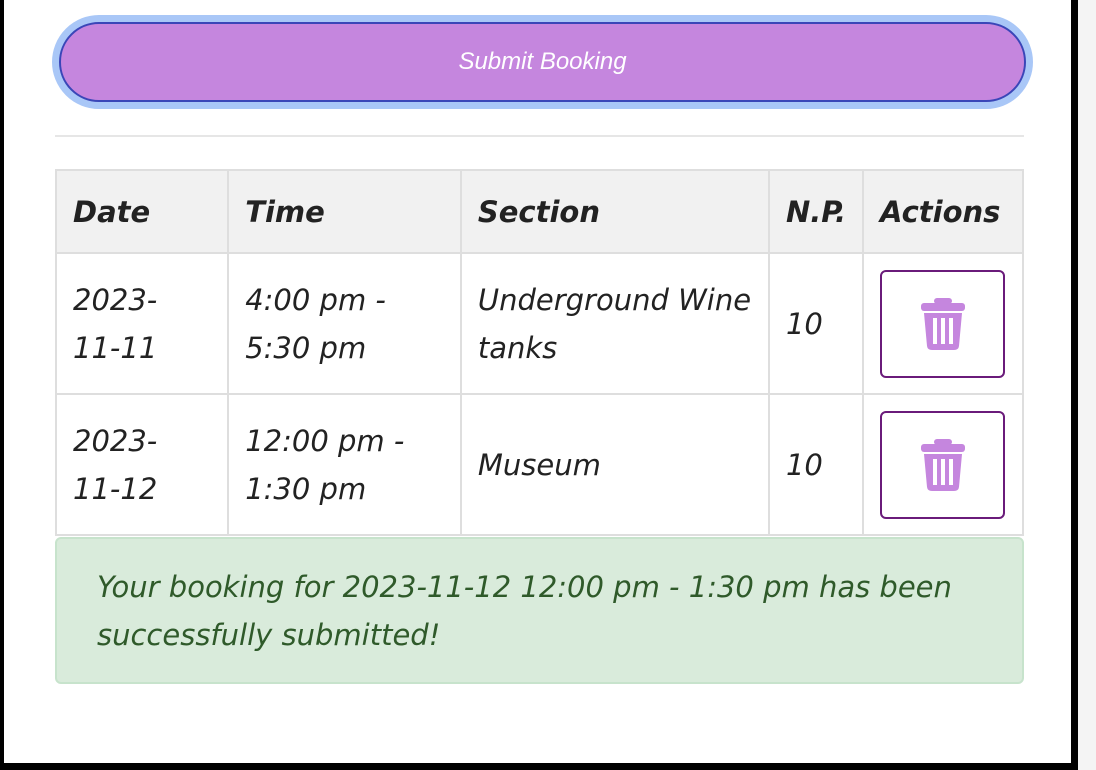 Image resolution: width=1096 pixels, height=770 pixels. What do you see at coordinates (1087, 385) in the screenshot?
I see `scroll-gutter` at bounding box center [1087, 385].